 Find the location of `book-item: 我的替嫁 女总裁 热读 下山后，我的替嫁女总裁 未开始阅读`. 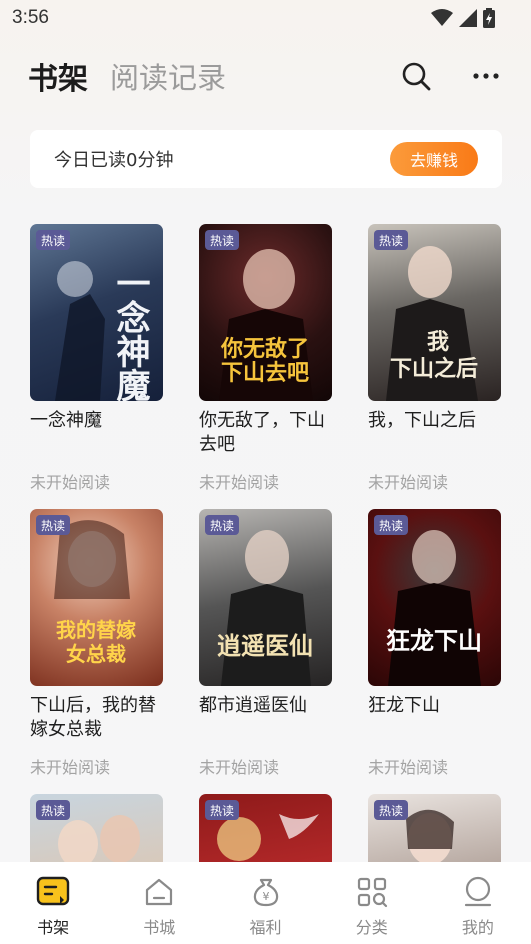

book-item: 我的替嫁 女总裁 热读 下山后，我的替嫁女总裁 未开始阅读 is located at coordinates (97, 643).